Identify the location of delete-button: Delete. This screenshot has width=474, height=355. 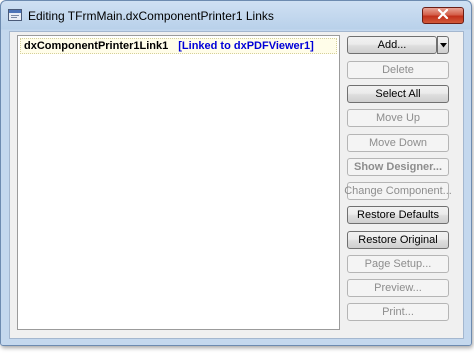
(398, 70).